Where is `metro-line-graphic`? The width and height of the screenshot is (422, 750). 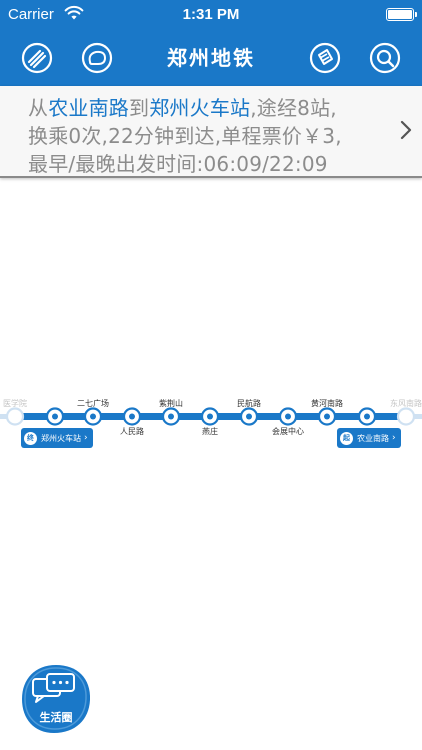 metro-line-graphic is located at coordinates (211, 416).